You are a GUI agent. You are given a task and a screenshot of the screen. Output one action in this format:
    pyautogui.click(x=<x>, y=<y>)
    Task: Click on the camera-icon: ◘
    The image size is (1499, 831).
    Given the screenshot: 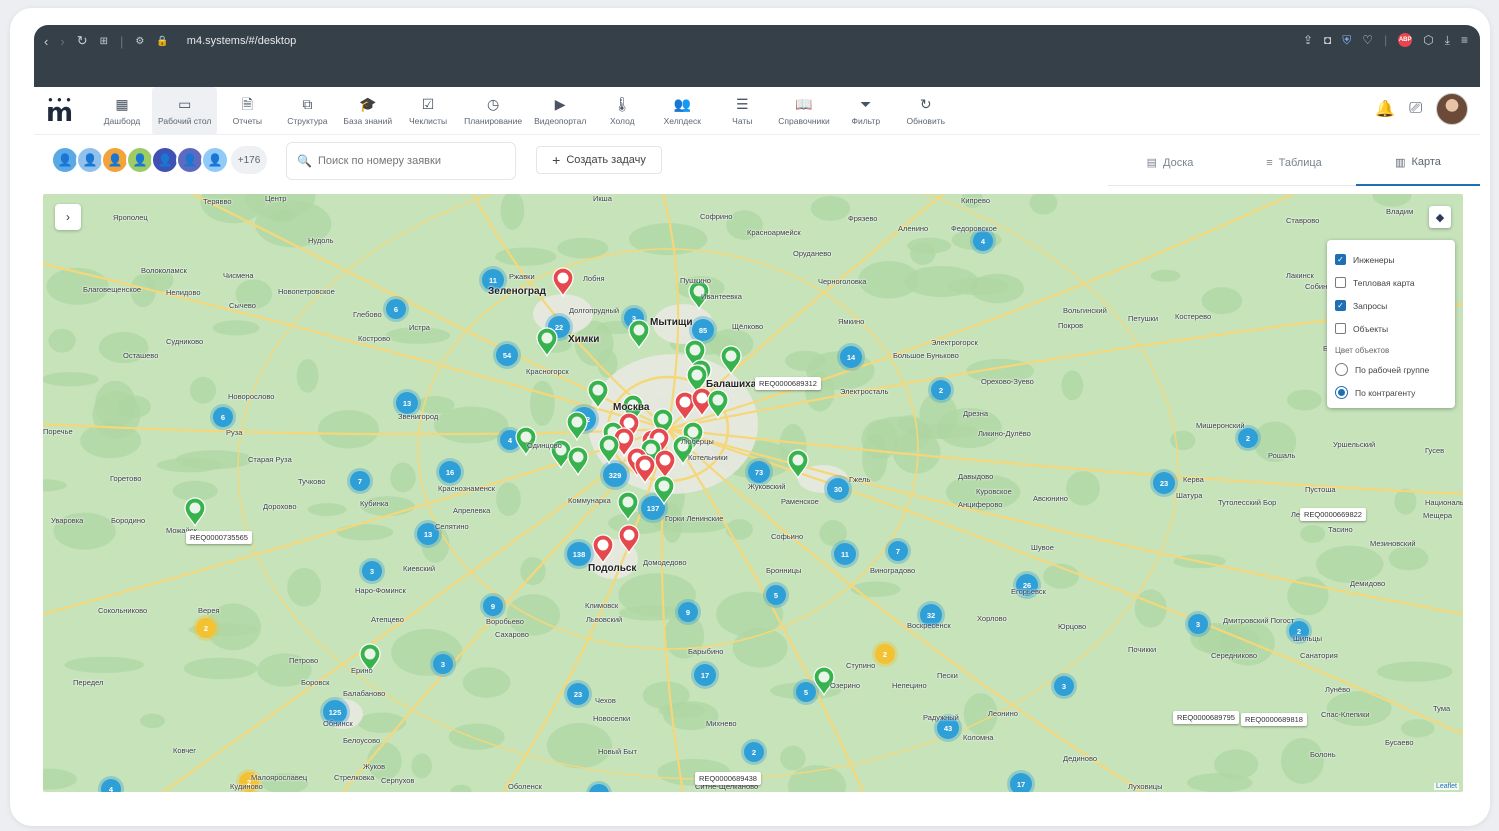 What is the action you would take?
    pyautogui.click(x=1327, y=40)
    